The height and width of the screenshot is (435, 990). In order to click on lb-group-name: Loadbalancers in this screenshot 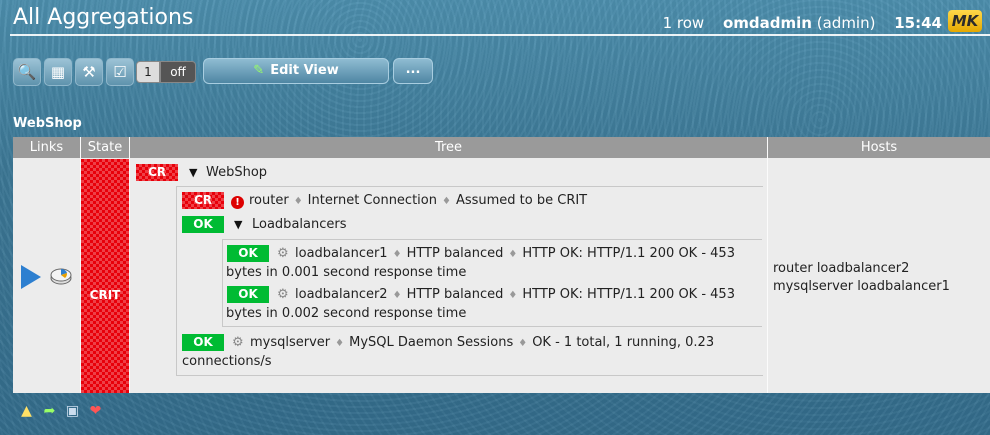, I will do `click(299, 224)`.